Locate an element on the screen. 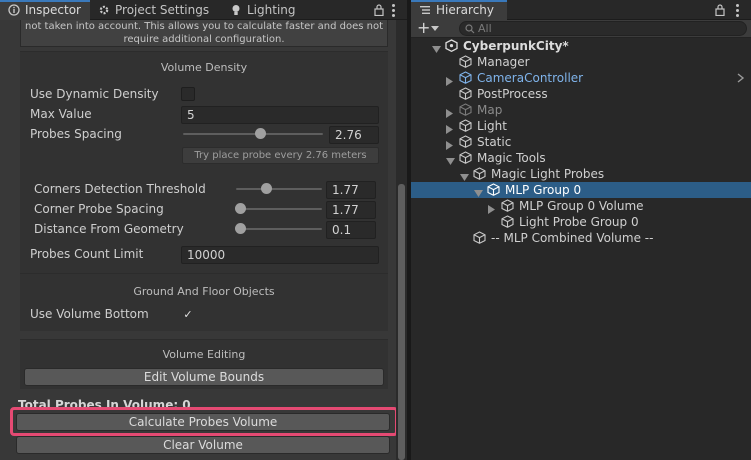 This screenshot has width=751, height=460. hierarchy-item-label: MLP Group 0 Volume is located at coordinates (581, 206).